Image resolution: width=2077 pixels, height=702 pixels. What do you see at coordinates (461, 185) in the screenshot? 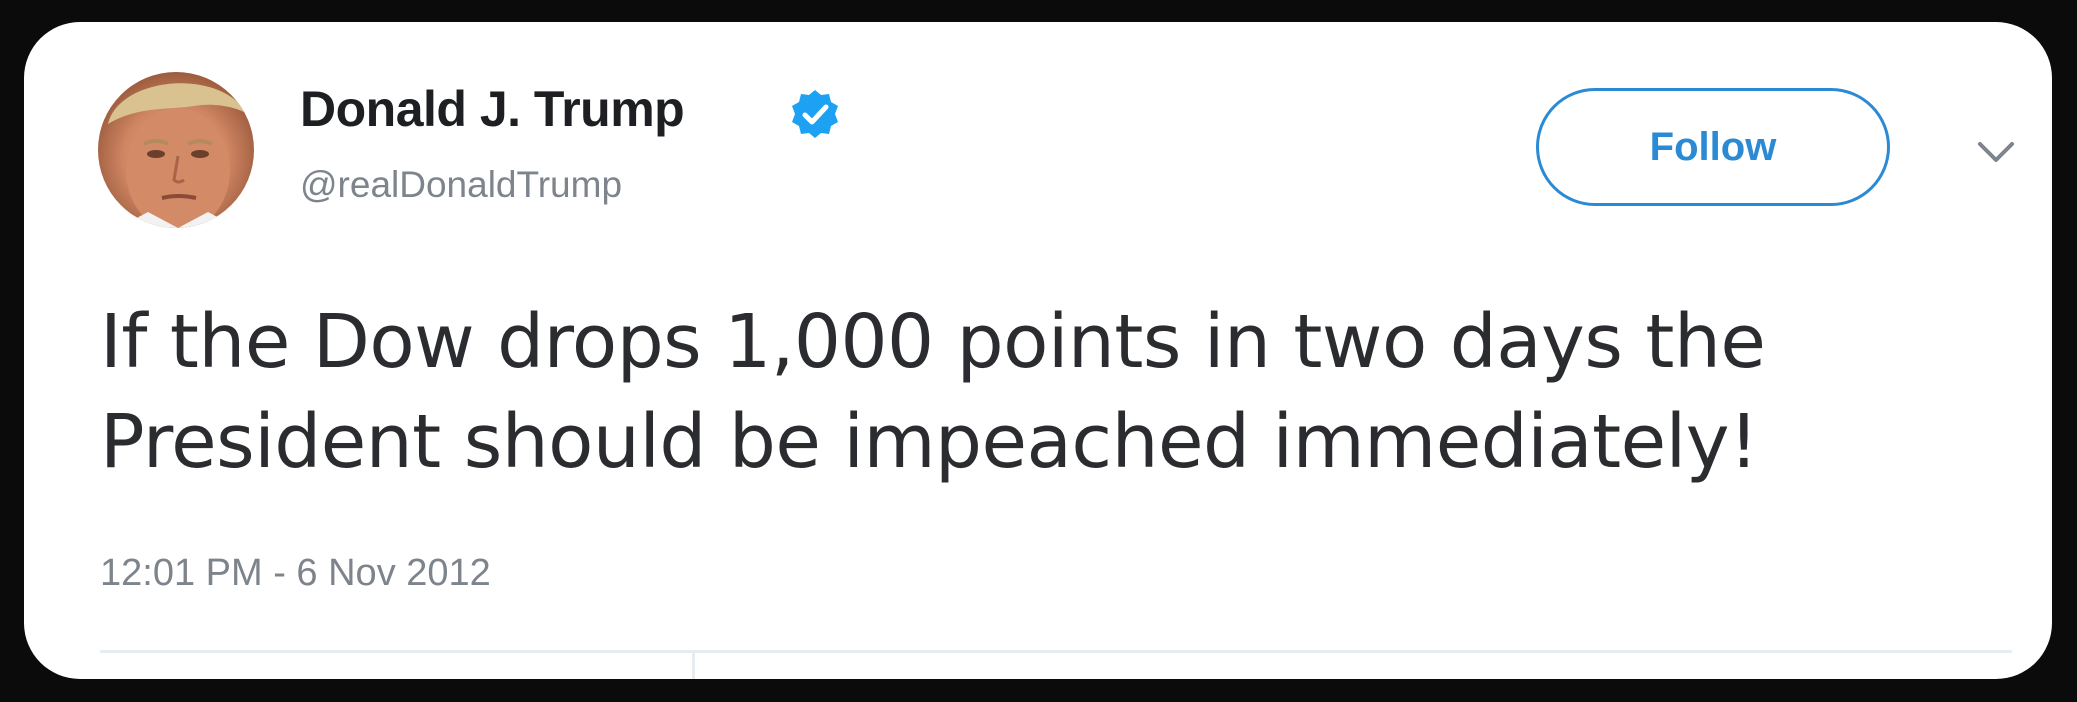
I see `author-handle: @realDonaldTrump` at bounding box center [461, 185].